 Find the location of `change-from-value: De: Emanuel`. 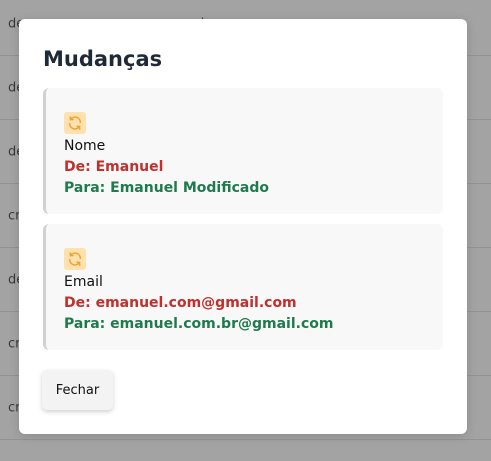

change-from-value: De: Emanuel is located at coordinates (114, 167).